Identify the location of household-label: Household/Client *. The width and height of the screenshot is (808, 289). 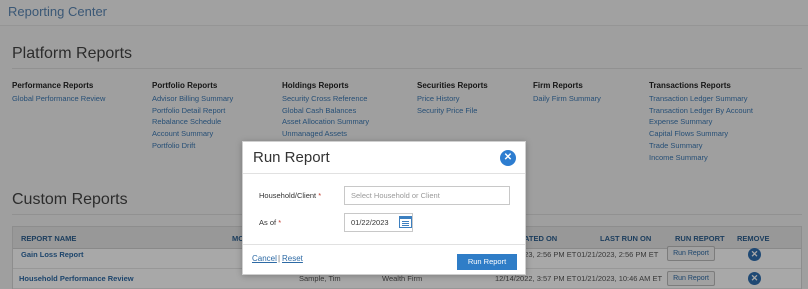
(290, 195).